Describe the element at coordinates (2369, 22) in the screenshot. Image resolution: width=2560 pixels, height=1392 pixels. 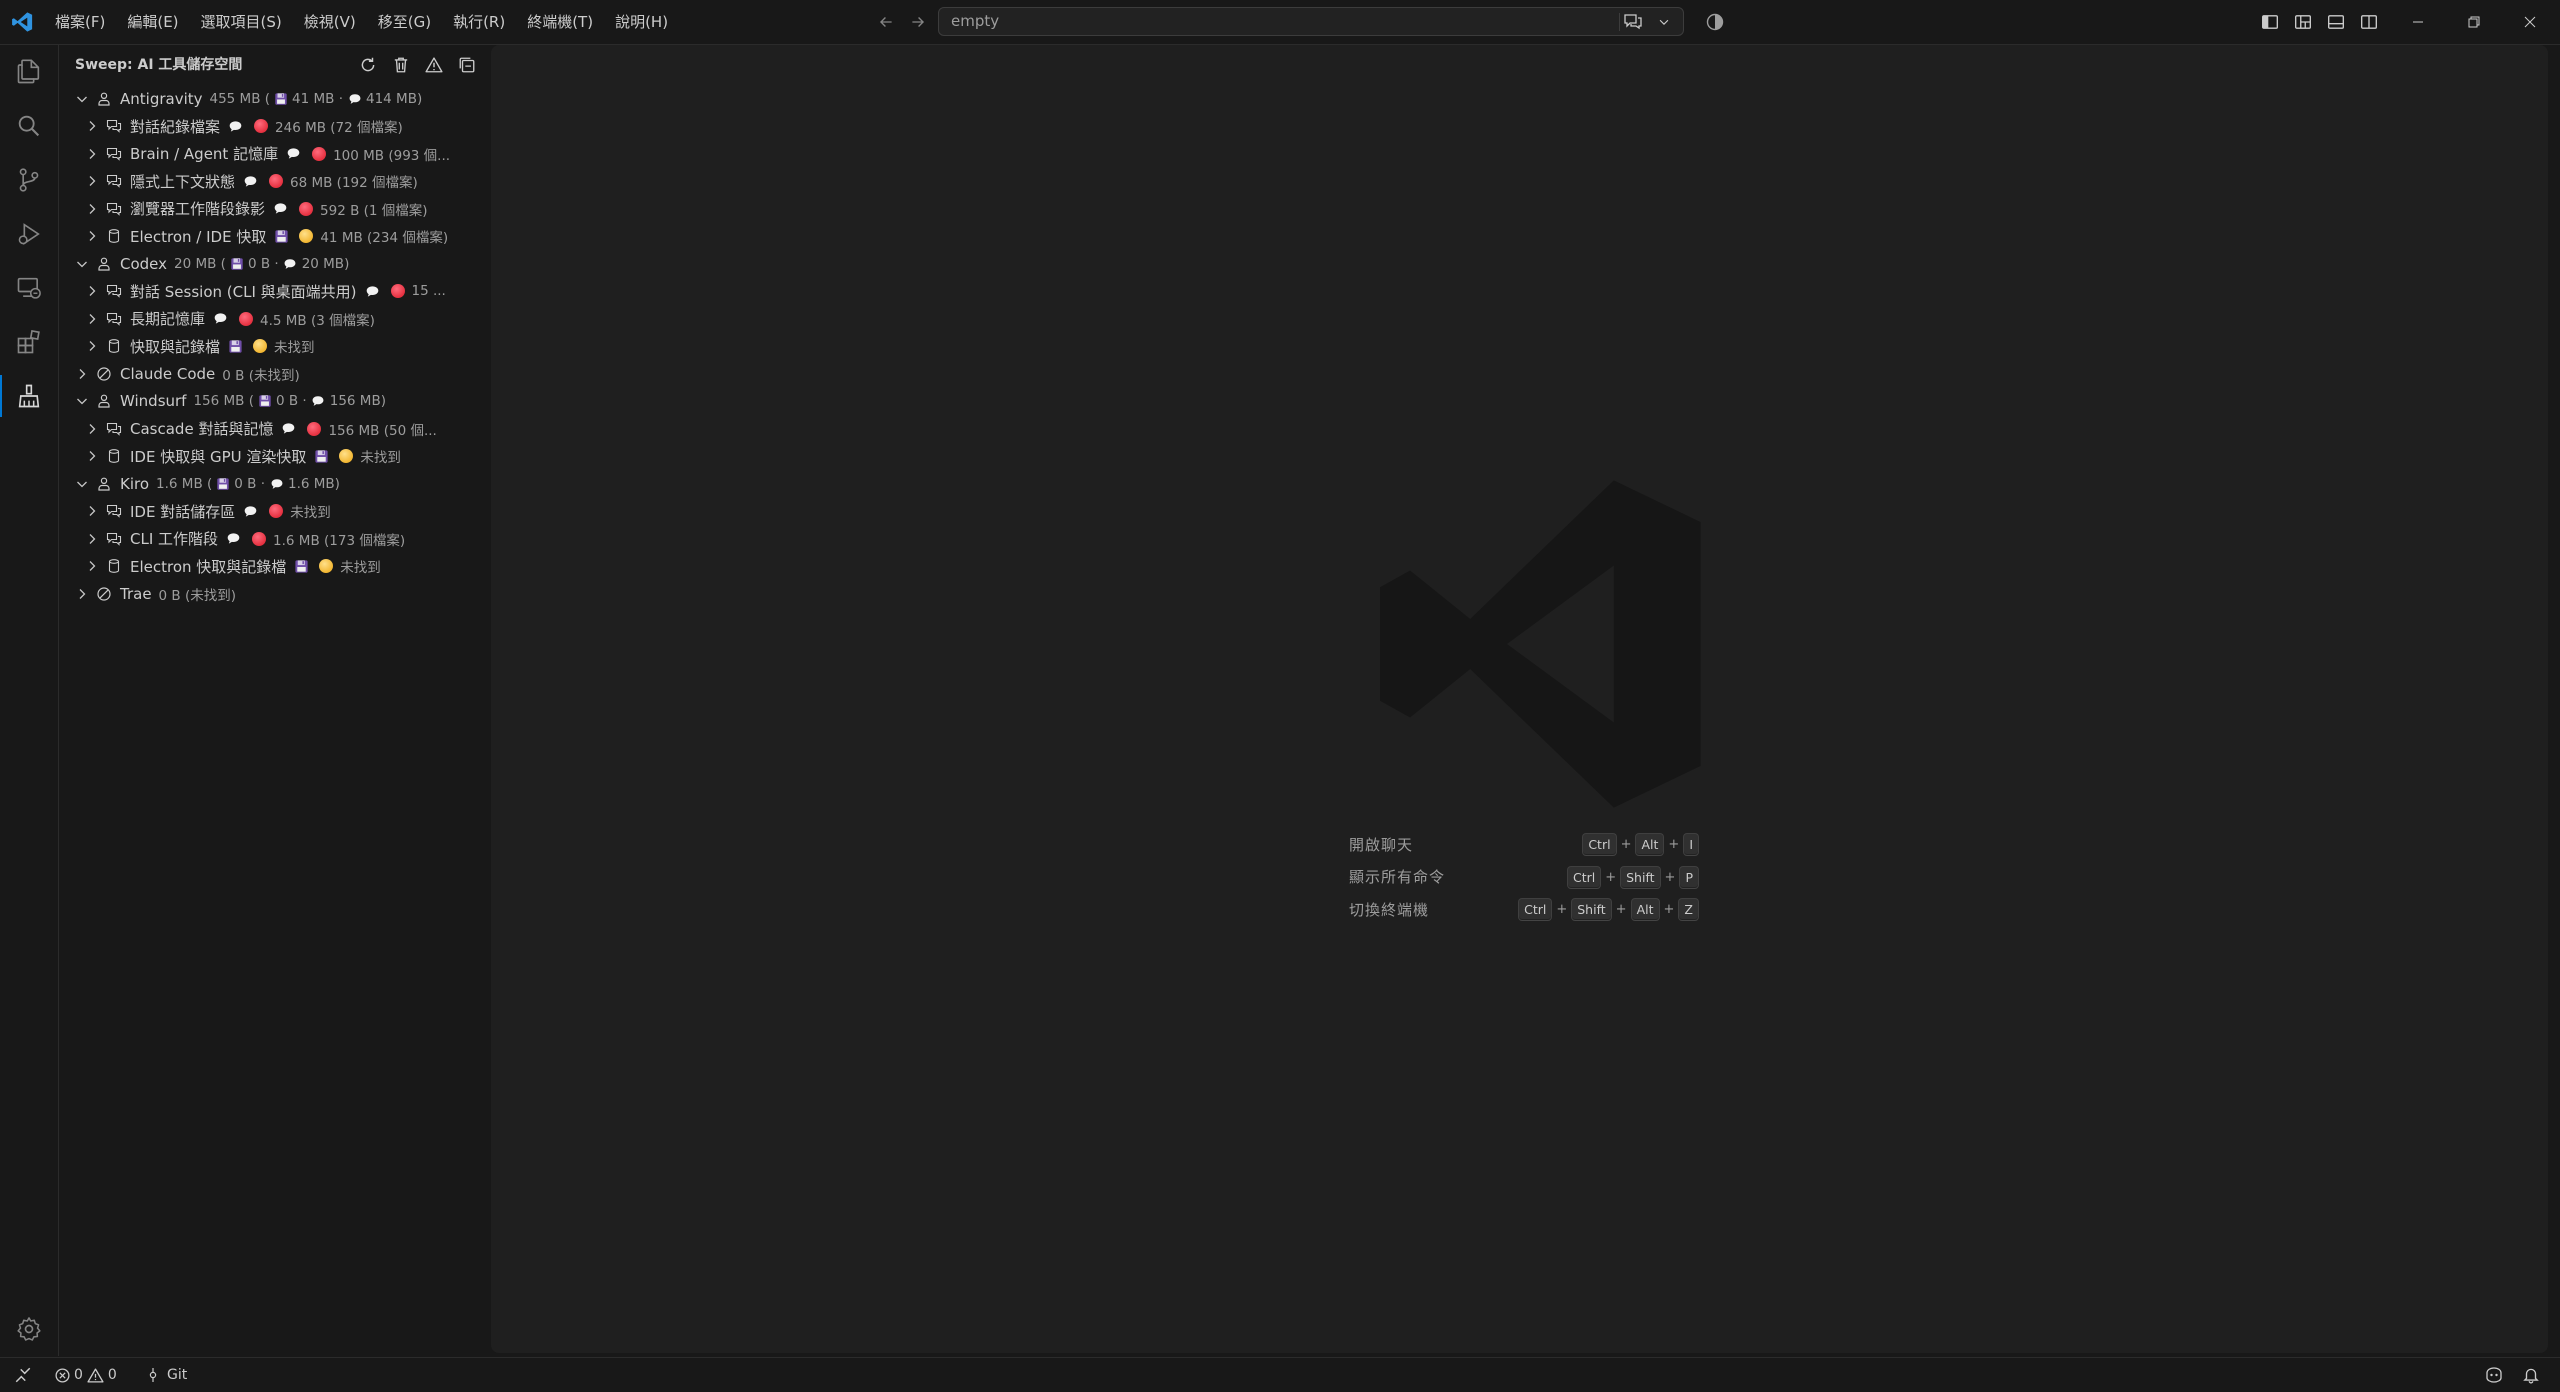
I see `toggle-secondary-sidebar-icon` at that location.